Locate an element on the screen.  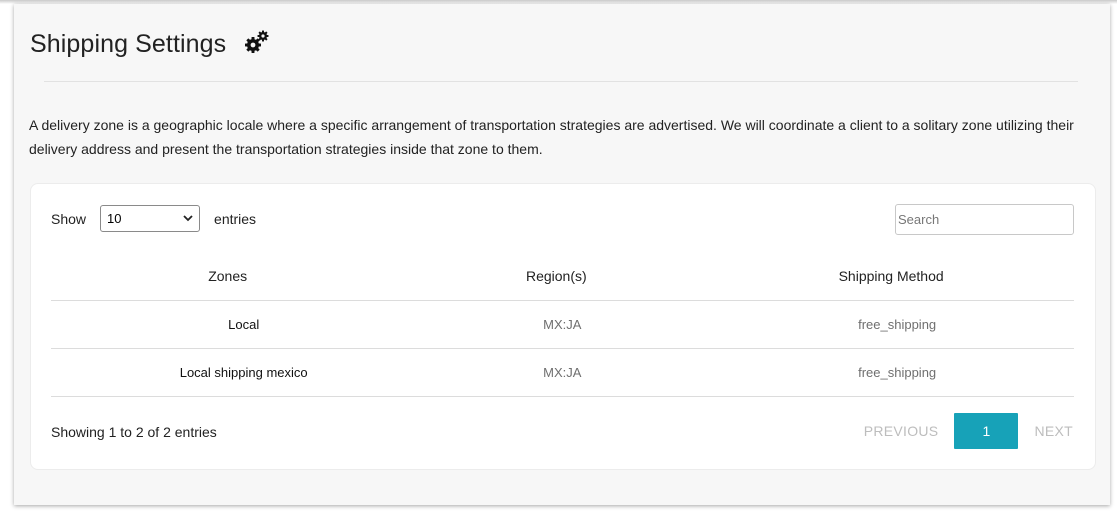
column-header-regions: Region(s) is located at coordinates (556, 276).